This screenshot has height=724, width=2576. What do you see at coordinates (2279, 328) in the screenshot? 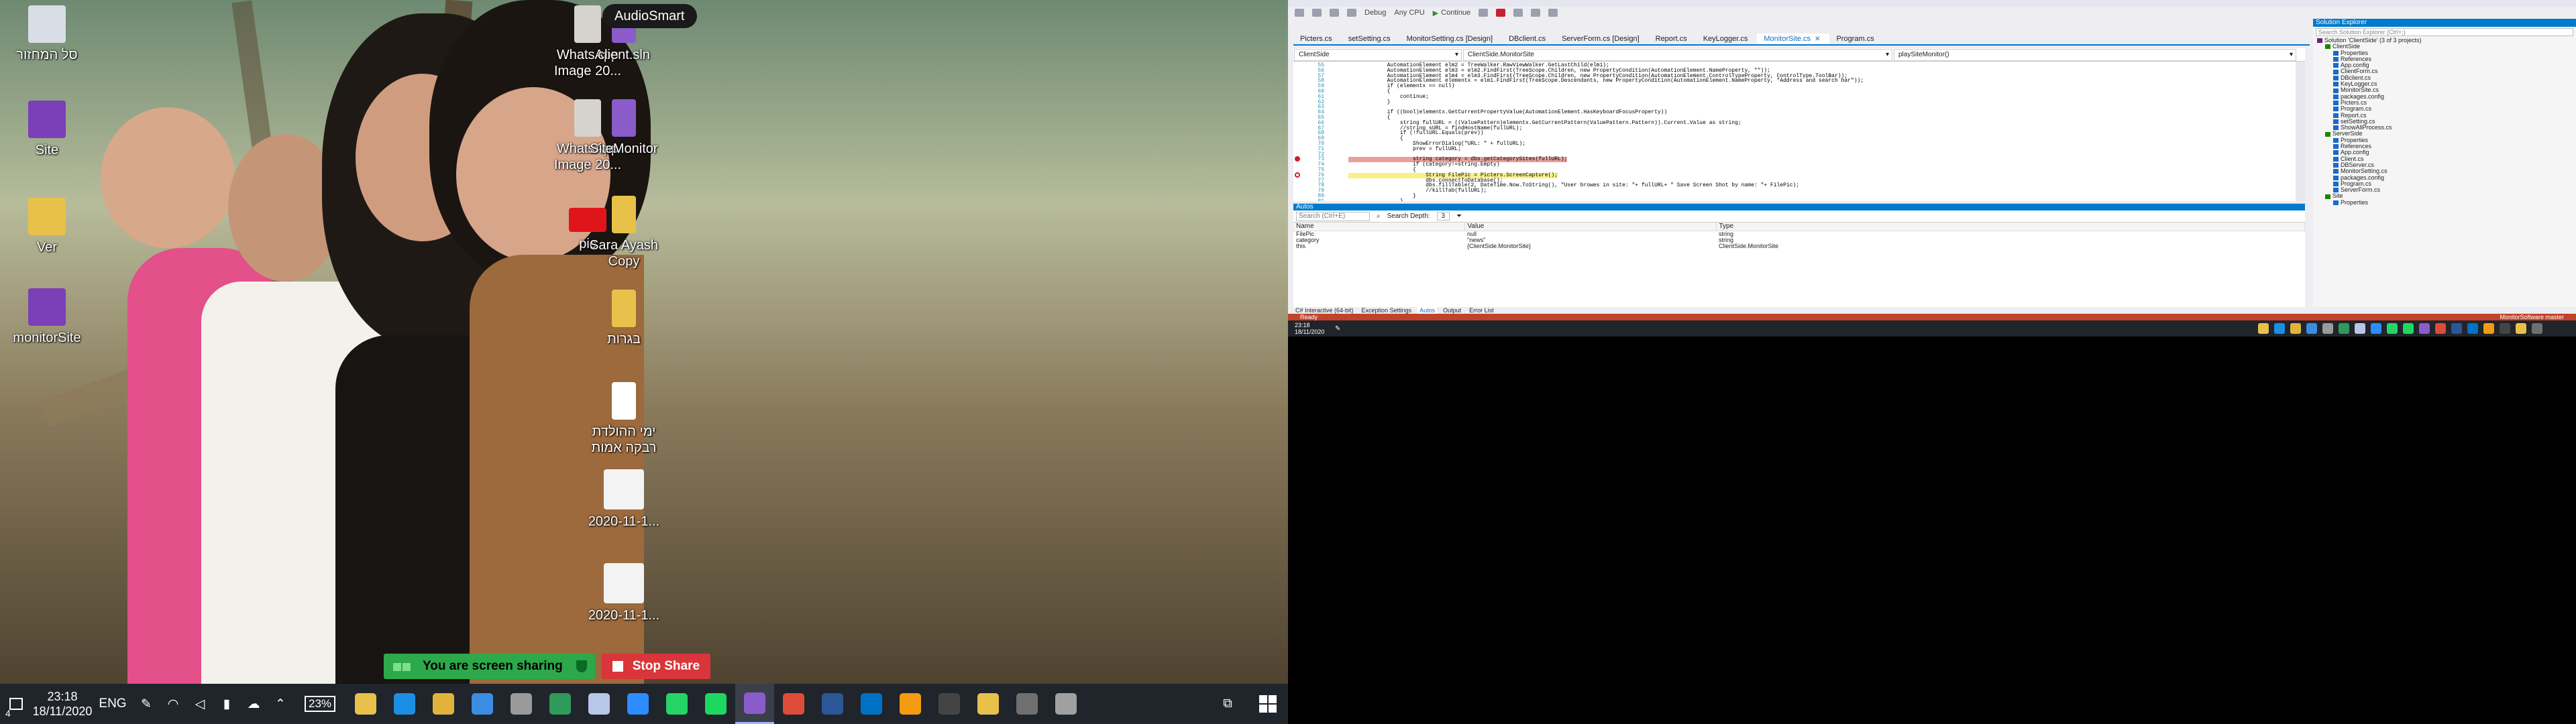
I see `skype-icon` at bounding box center [2279, 328].